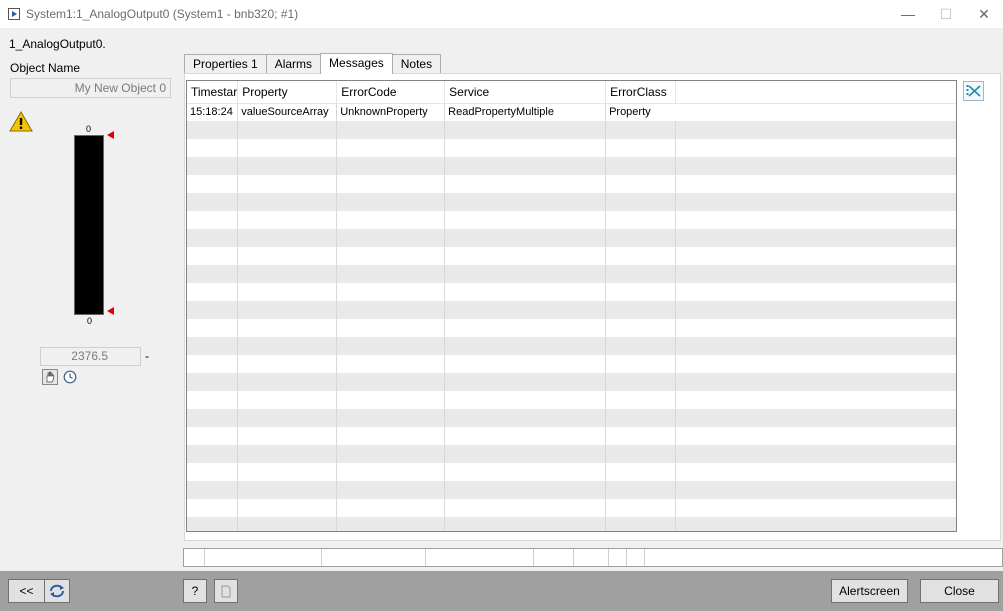 The image size is (1003, 611). What do you see at coordinates (959, 591) in the screenshot?
I see `close-button: Close` at bounding box center [959, 591].